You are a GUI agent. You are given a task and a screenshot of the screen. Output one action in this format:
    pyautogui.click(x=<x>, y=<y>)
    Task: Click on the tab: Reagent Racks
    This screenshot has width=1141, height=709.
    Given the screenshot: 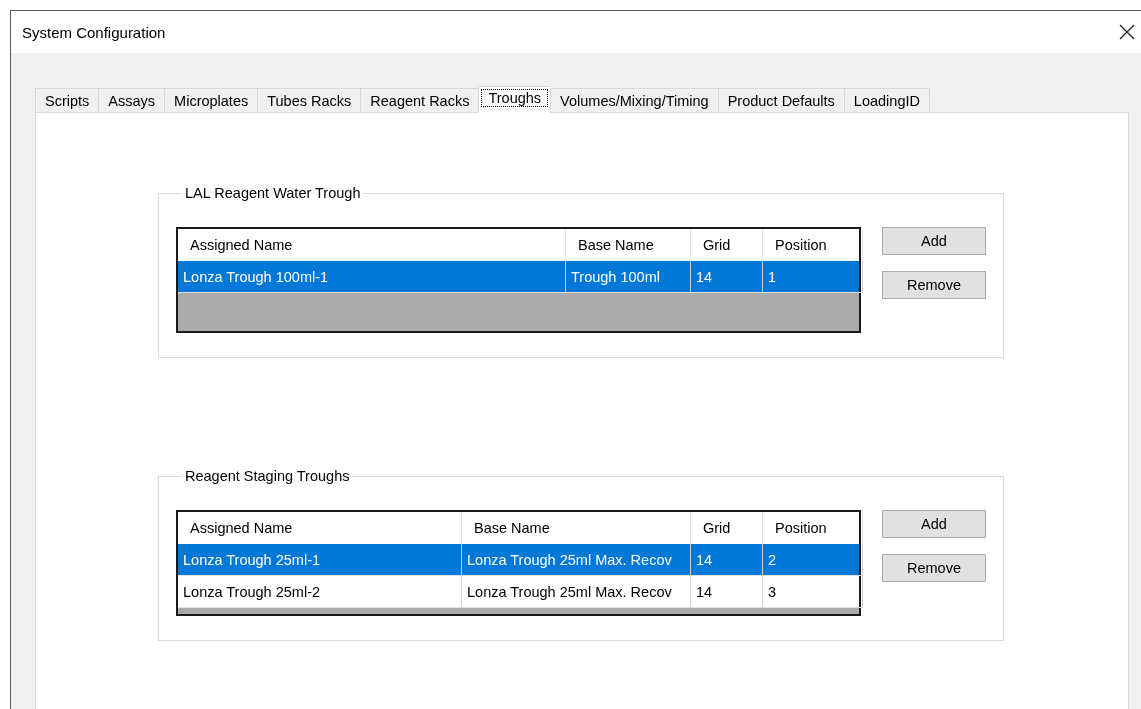 What is the action you would take?
    pyautogui.click(x=419, y=100)
    